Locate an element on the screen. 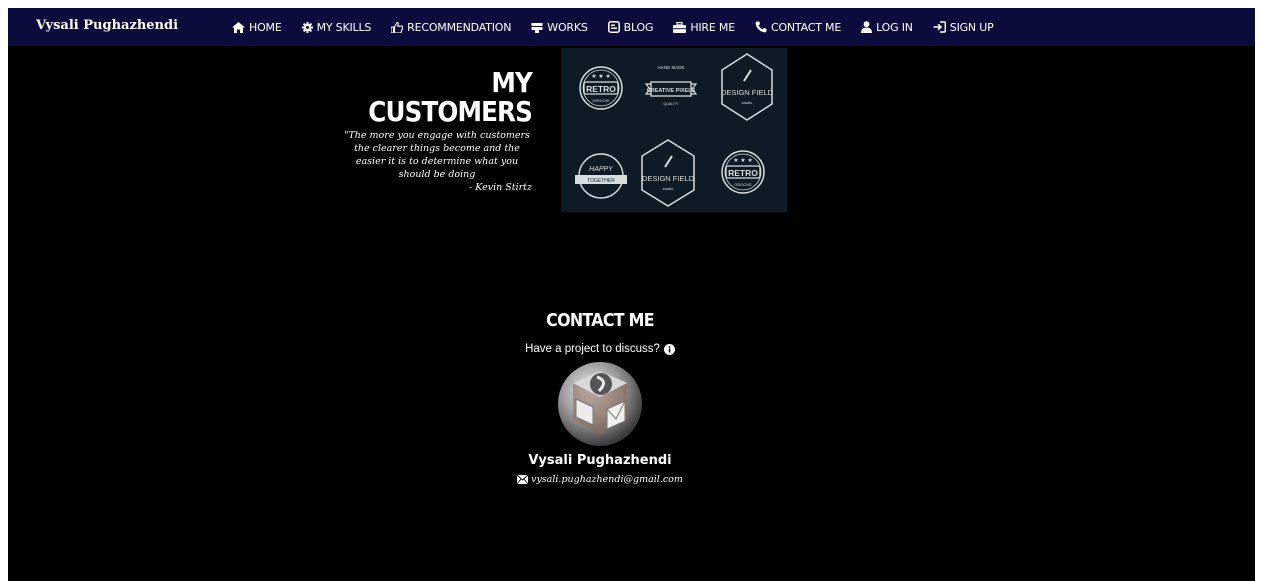 The image size is (1261, 581). sign-in-icon is located at coordinates (939, 27).